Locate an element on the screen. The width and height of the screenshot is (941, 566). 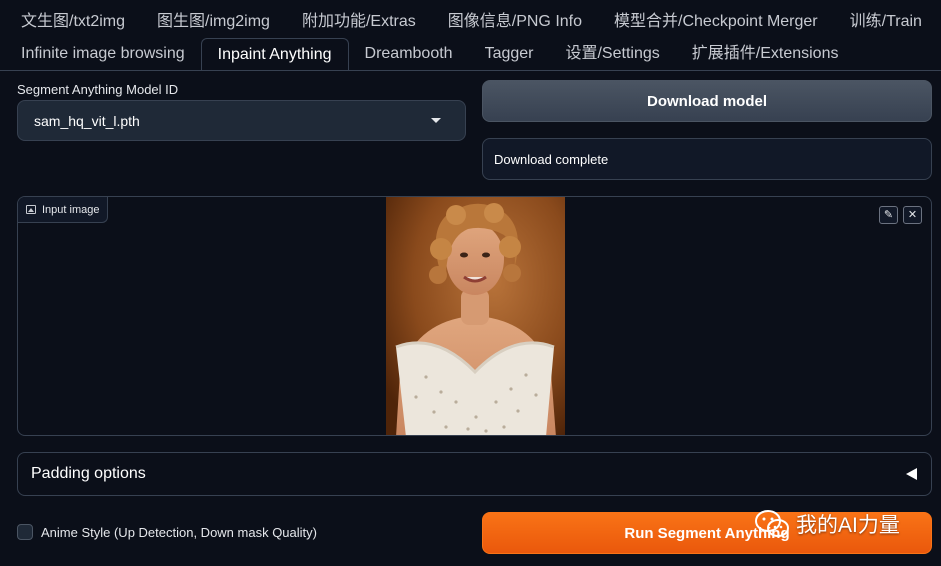
portrait-illustration is located at coordinates (475, 316).